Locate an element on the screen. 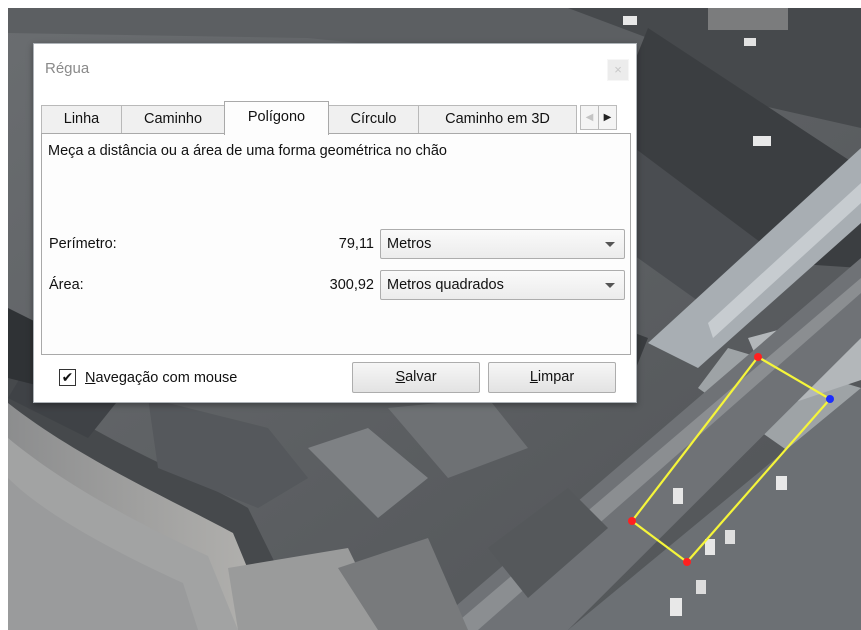 This screenshot has width=861, height=630. perimeter-unit-value: Metros is located at coordinates (409, 244).